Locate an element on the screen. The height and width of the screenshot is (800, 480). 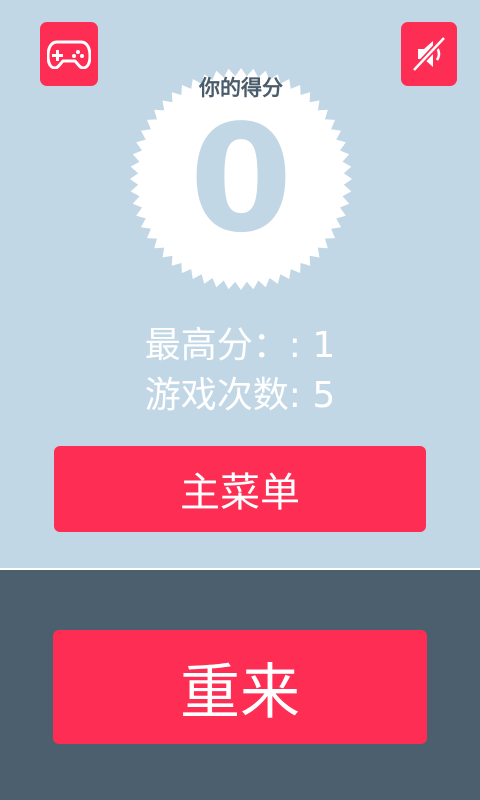
sound-muted-icon is located at coordinates (429, 54).